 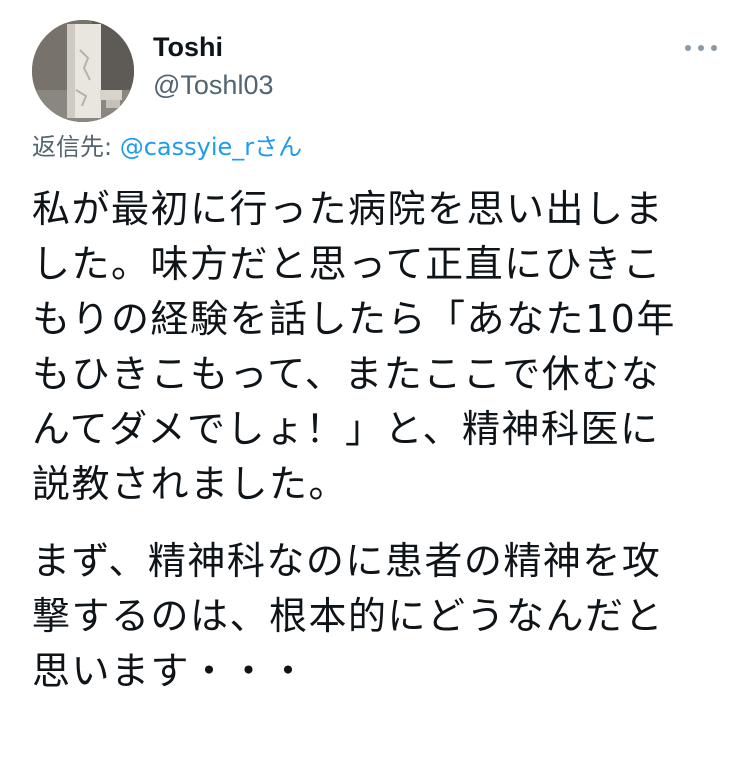 I want to click on more-horizontal-icon, so click(x=701, y=48).